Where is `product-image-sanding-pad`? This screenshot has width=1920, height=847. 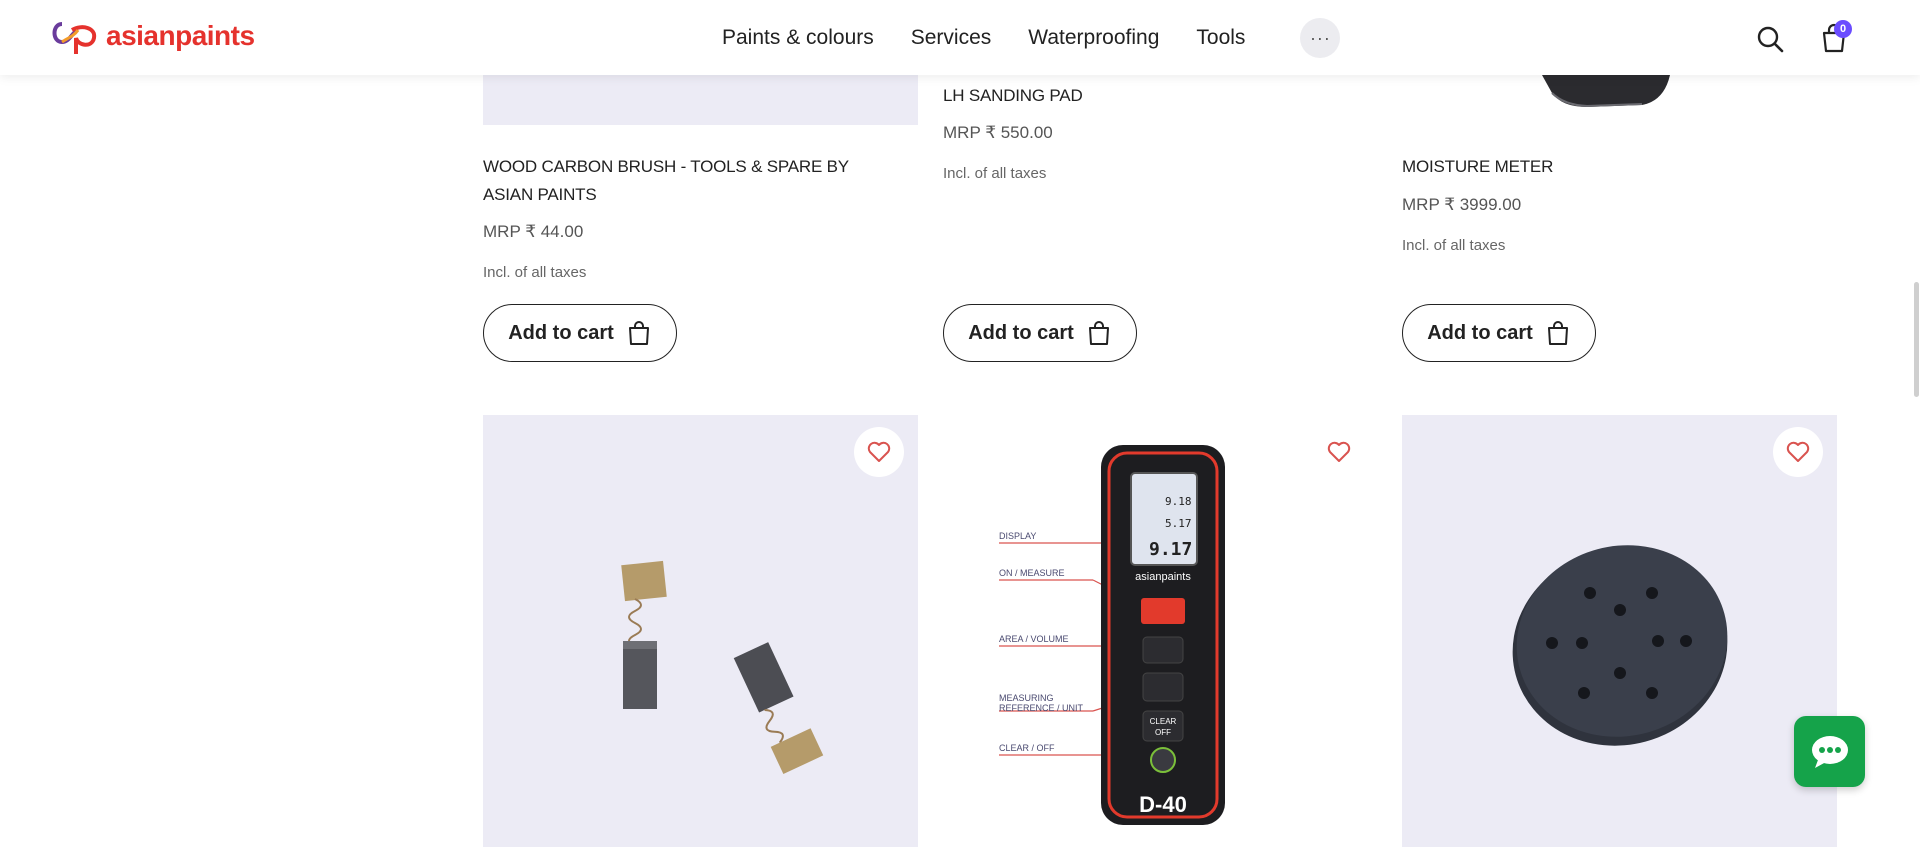 product-image-sanding-pad is located at coordinates (1619, 631).